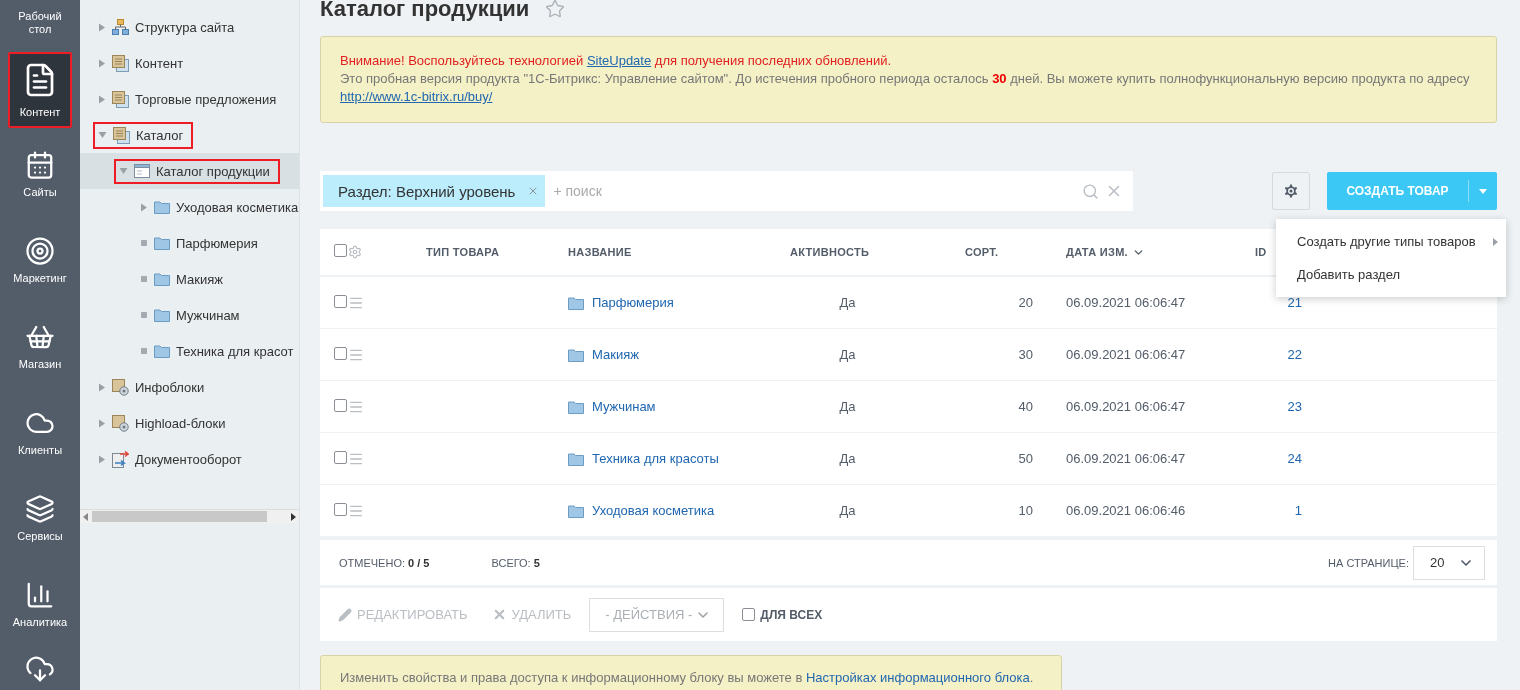 This screenshot has width=1520, height=690. Describe the element at coordinates (40, 343) in the screenshot. I see `sidebar-item: Магазин` at that location.